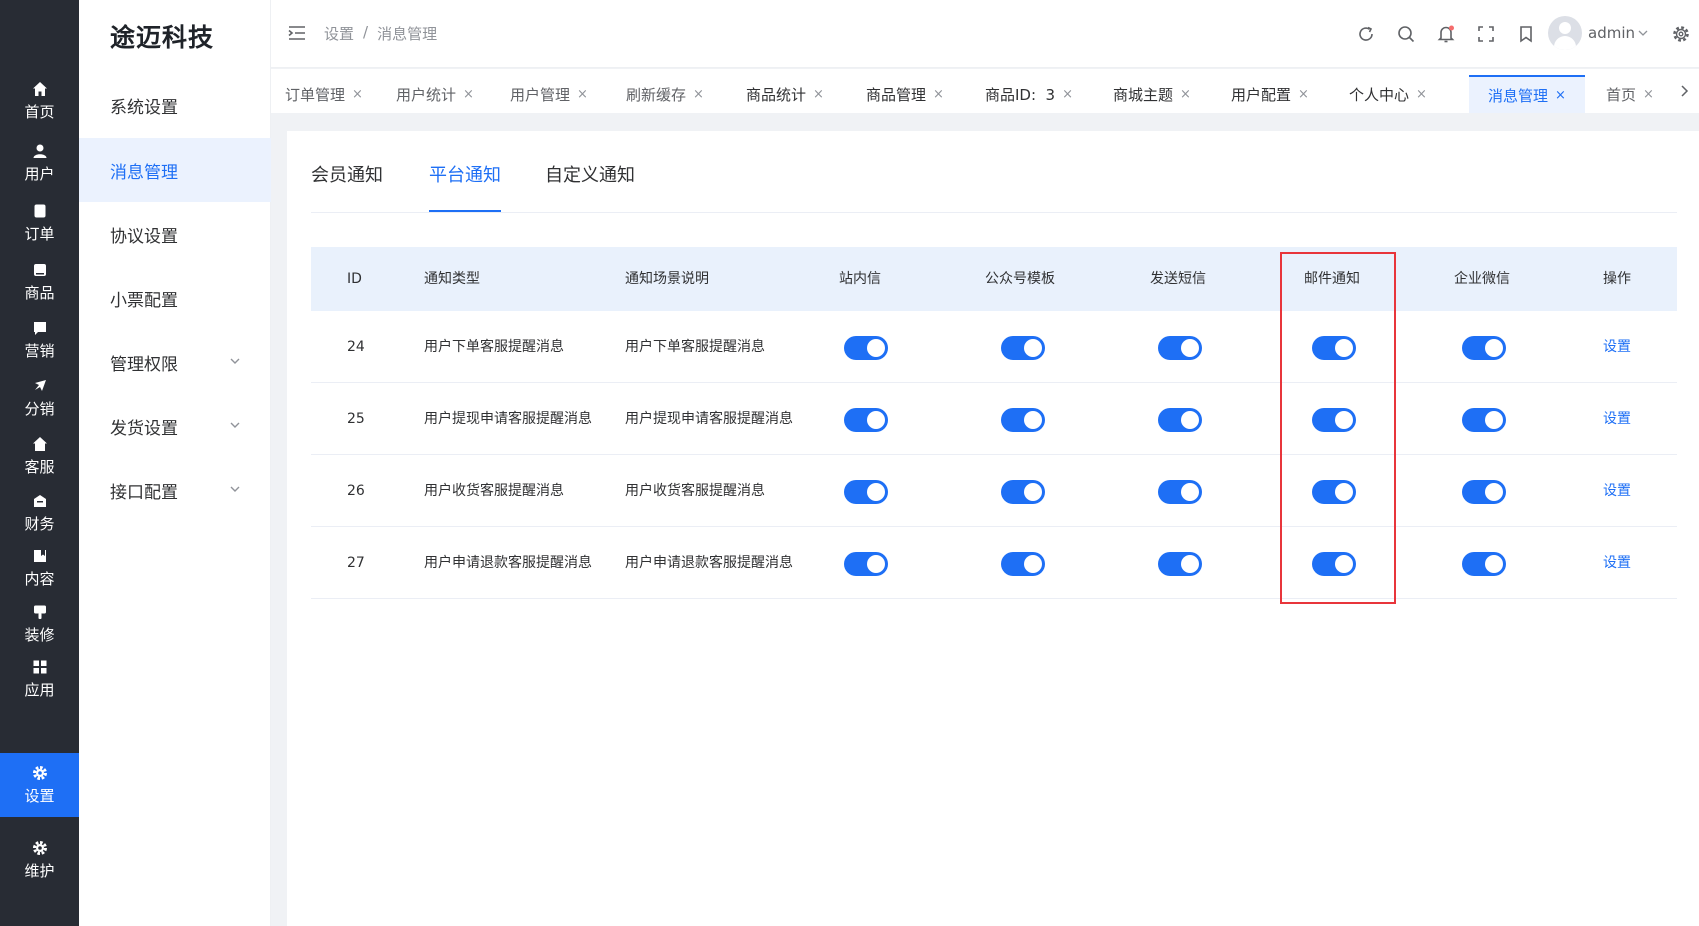 This screenshot has width=1699, height=926. Describe the element at coordinates (426, 94) in the screenshot. I see `tab-label: 用户统计` at that location.